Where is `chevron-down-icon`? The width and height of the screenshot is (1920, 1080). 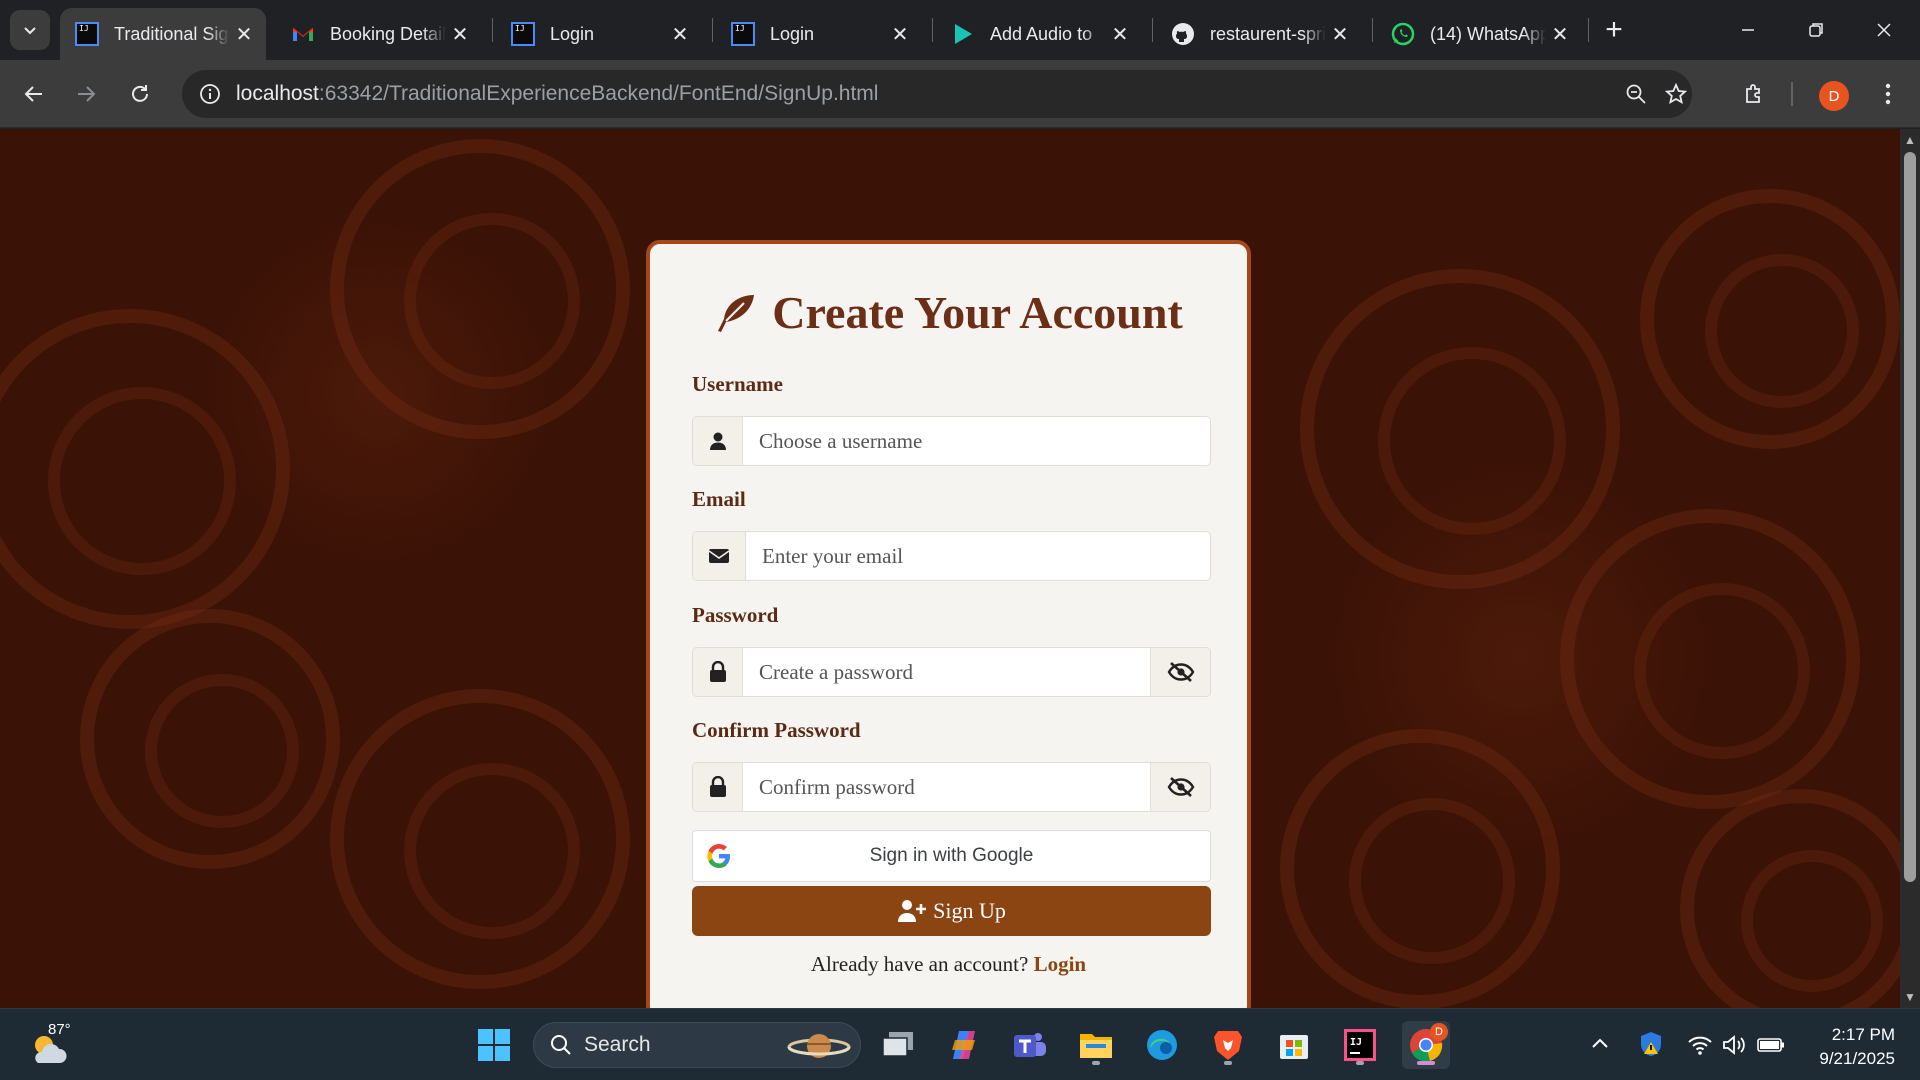
chevron-down-icon is located at coordinates (30, 31).